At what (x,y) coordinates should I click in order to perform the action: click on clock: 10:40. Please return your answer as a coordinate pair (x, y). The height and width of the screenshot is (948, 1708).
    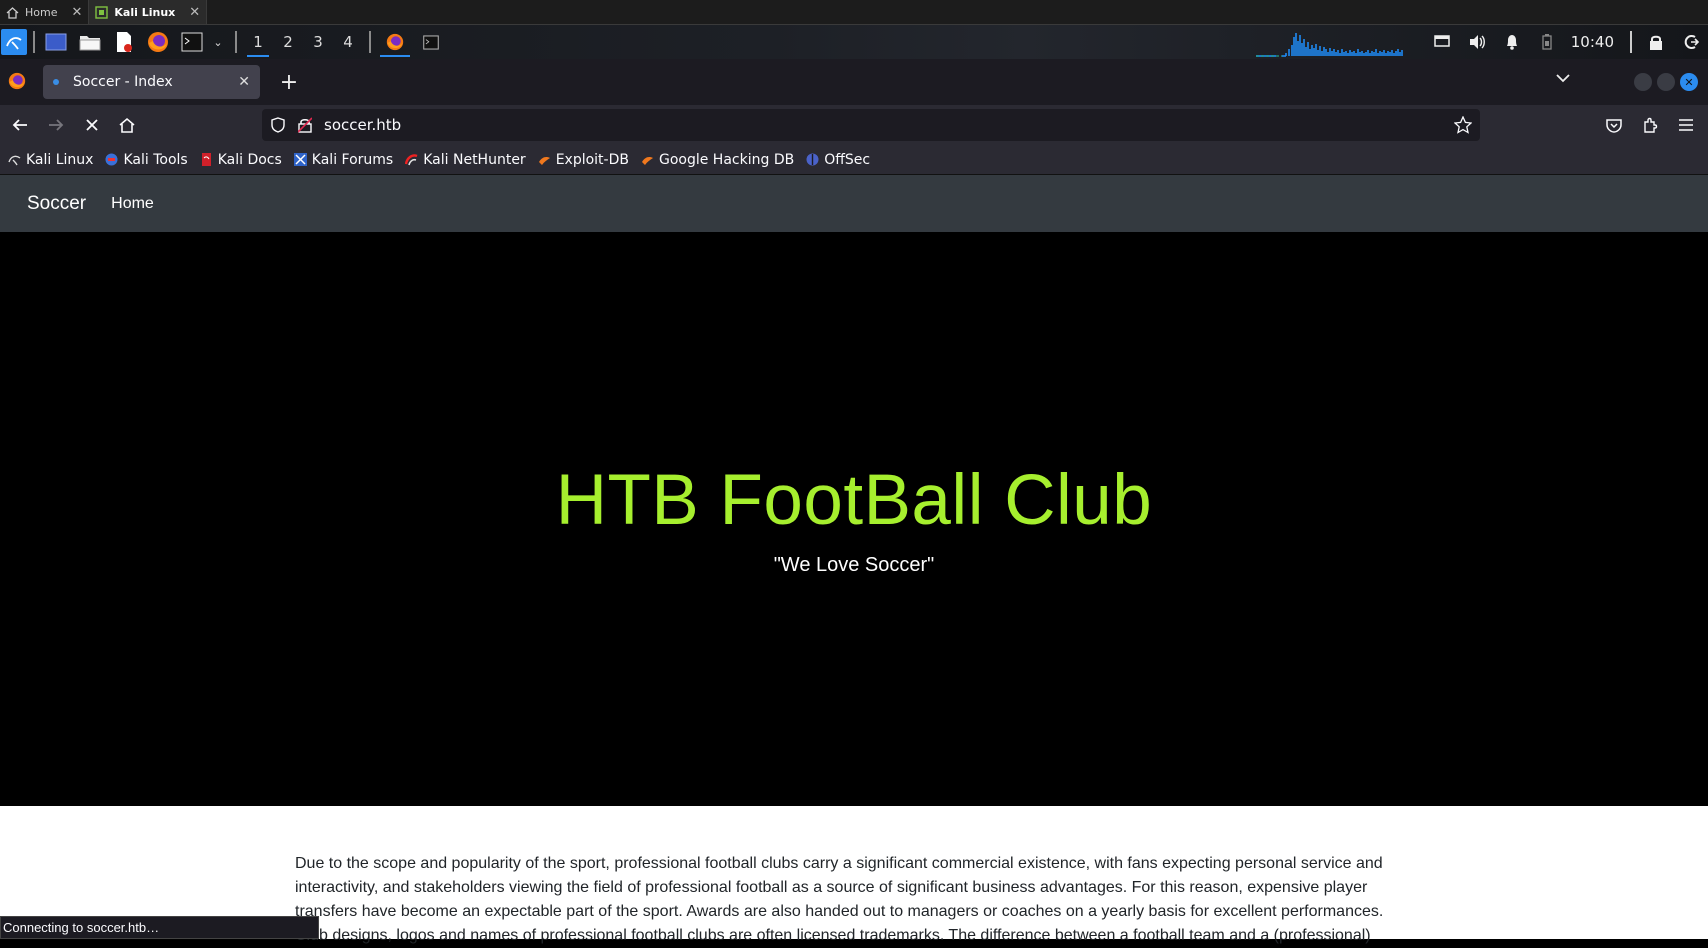
    Looking at the image, I should click on (1594, 42).